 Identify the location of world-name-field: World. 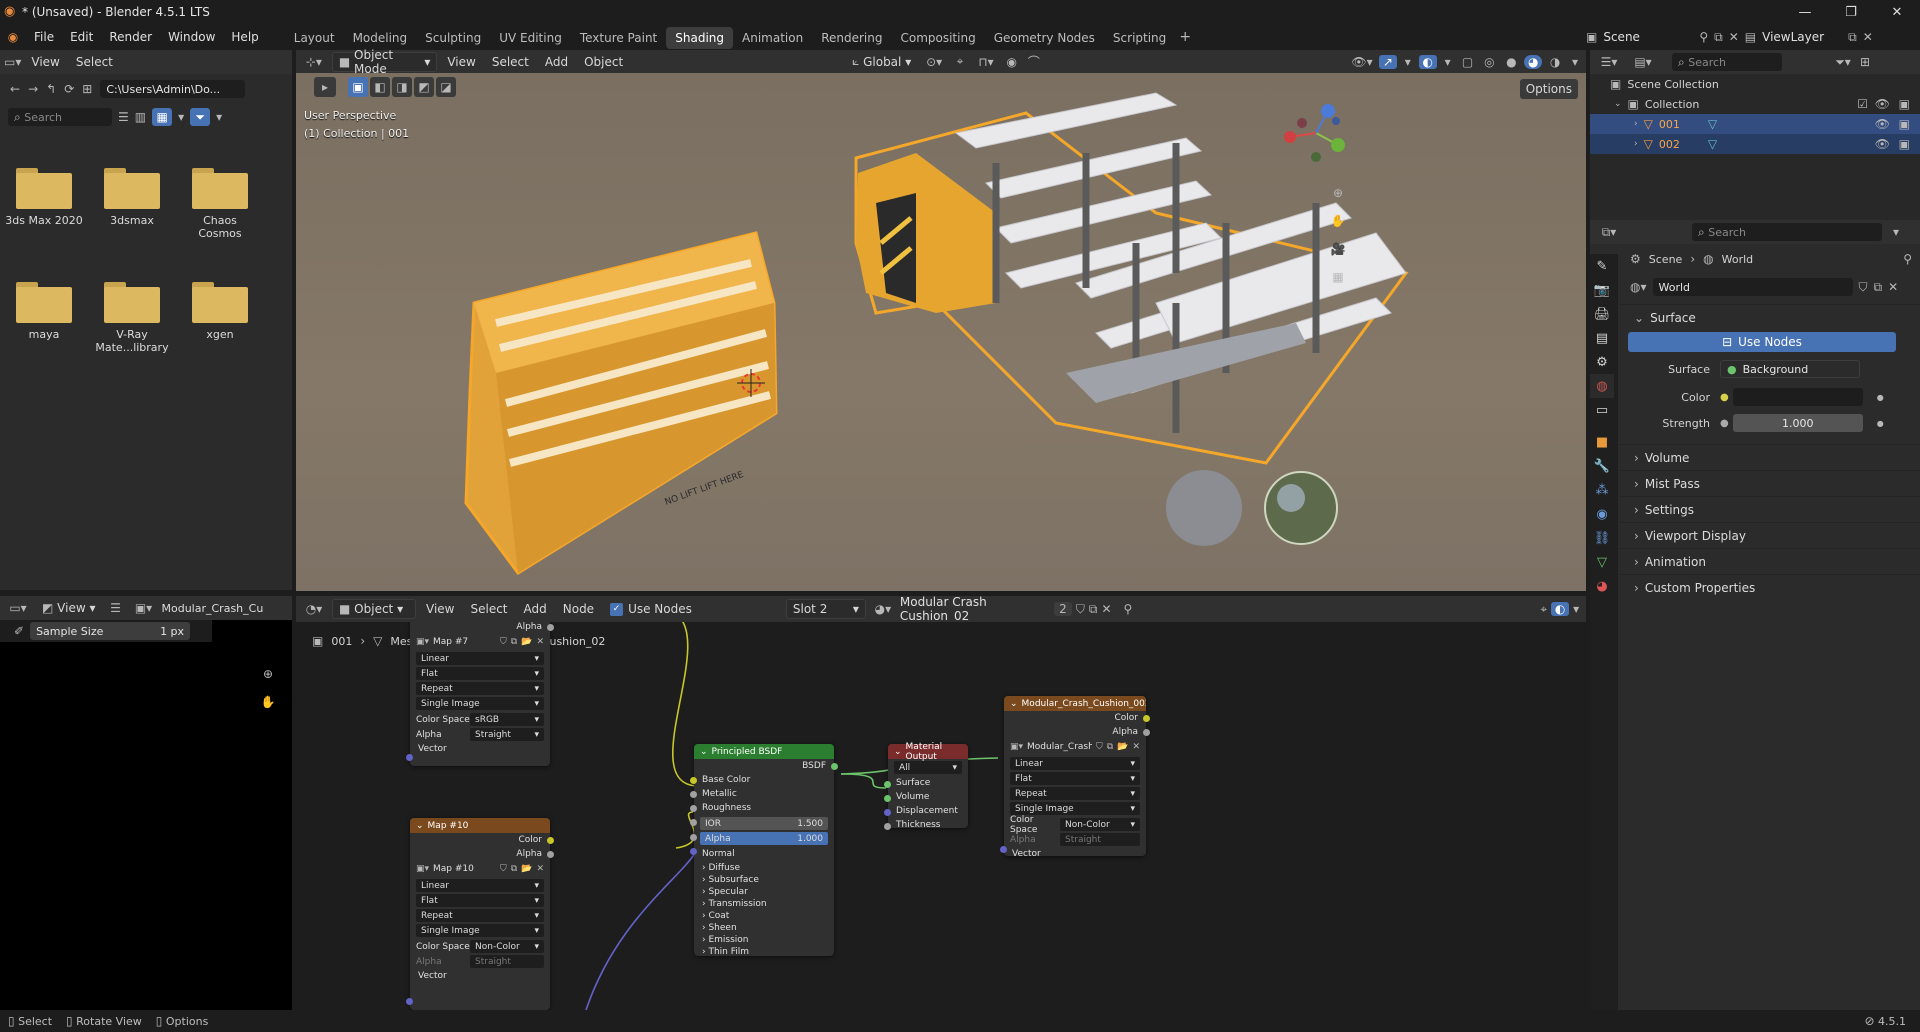
(1752, 287).